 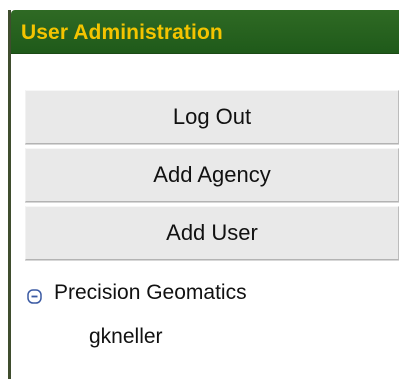 I want to click on add-agency-button: Add Agency, so click(x=212, y=175).